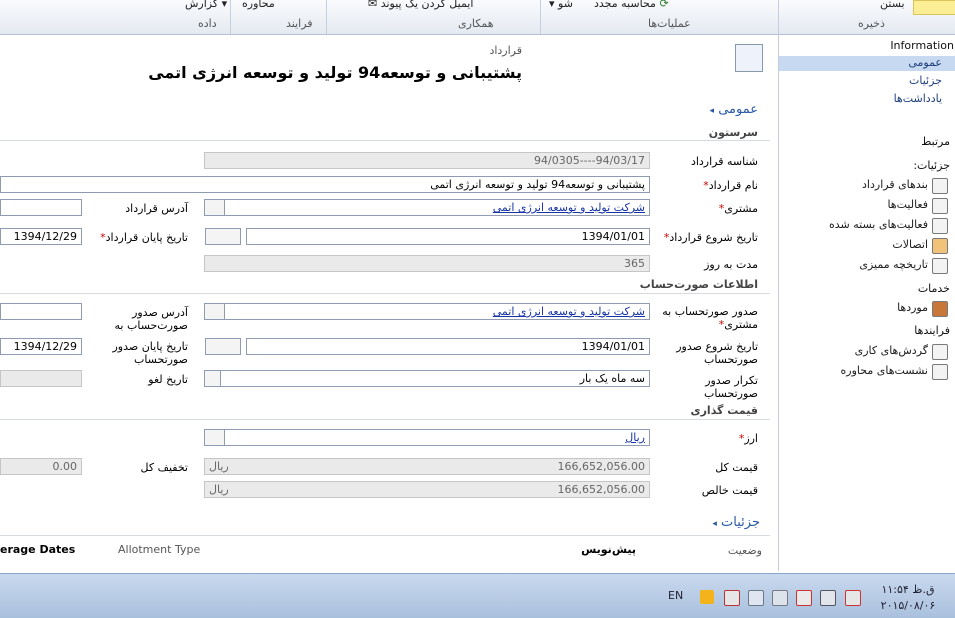  I want to click on contract-name-label: نام قرارداد*, so click(730, 185).